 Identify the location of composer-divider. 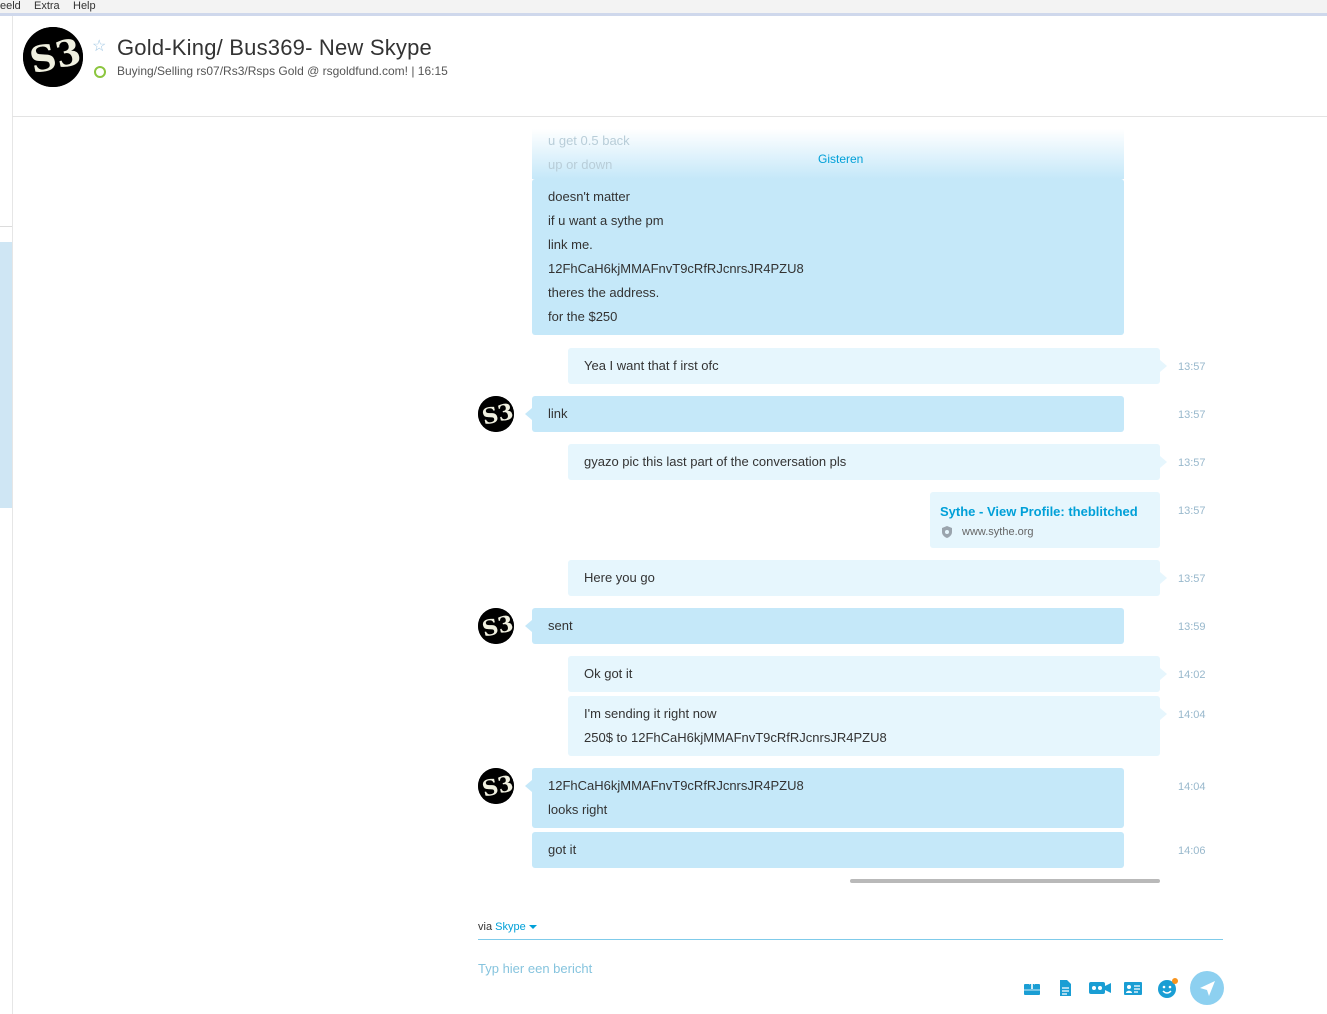
(850, 939).